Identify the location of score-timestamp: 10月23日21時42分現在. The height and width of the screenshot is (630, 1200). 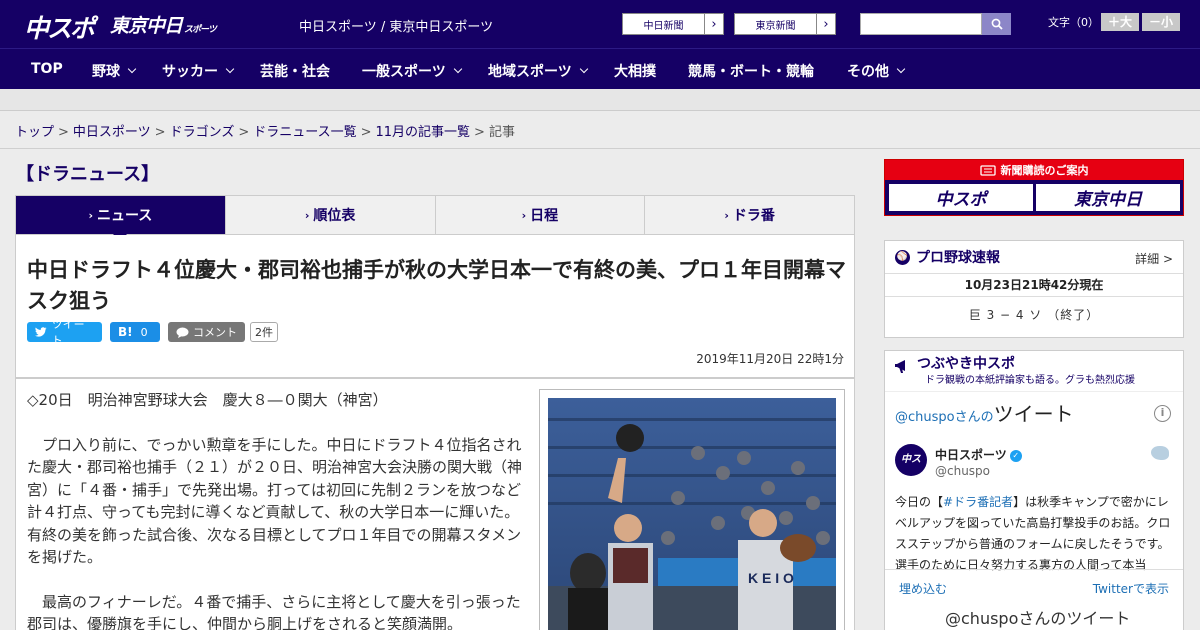
(1034, 285).